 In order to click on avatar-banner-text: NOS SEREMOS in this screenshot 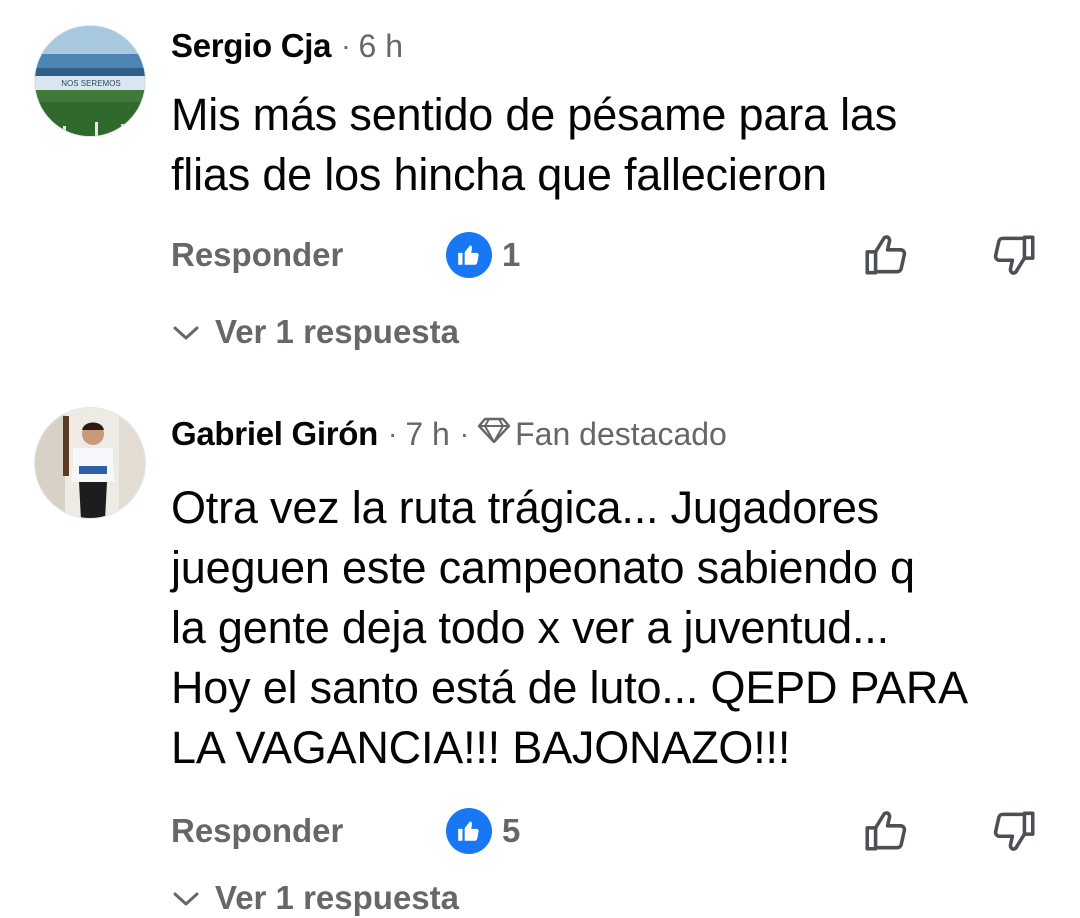, I will do `click(91, 83)`.